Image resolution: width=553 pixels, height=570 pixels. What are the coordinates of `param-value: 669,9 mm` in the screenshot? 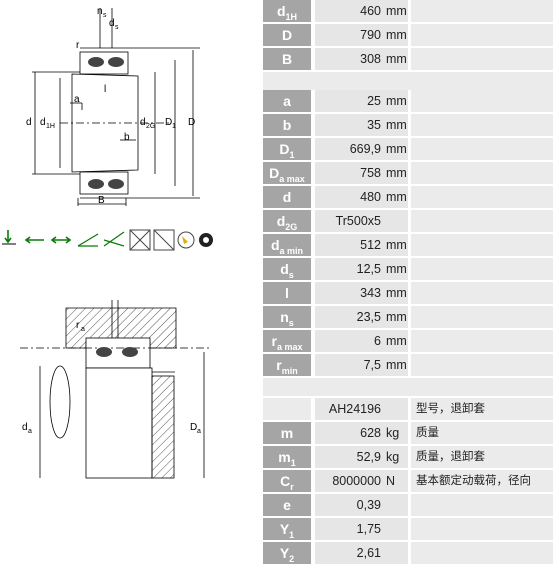 It's located at (361, 149).